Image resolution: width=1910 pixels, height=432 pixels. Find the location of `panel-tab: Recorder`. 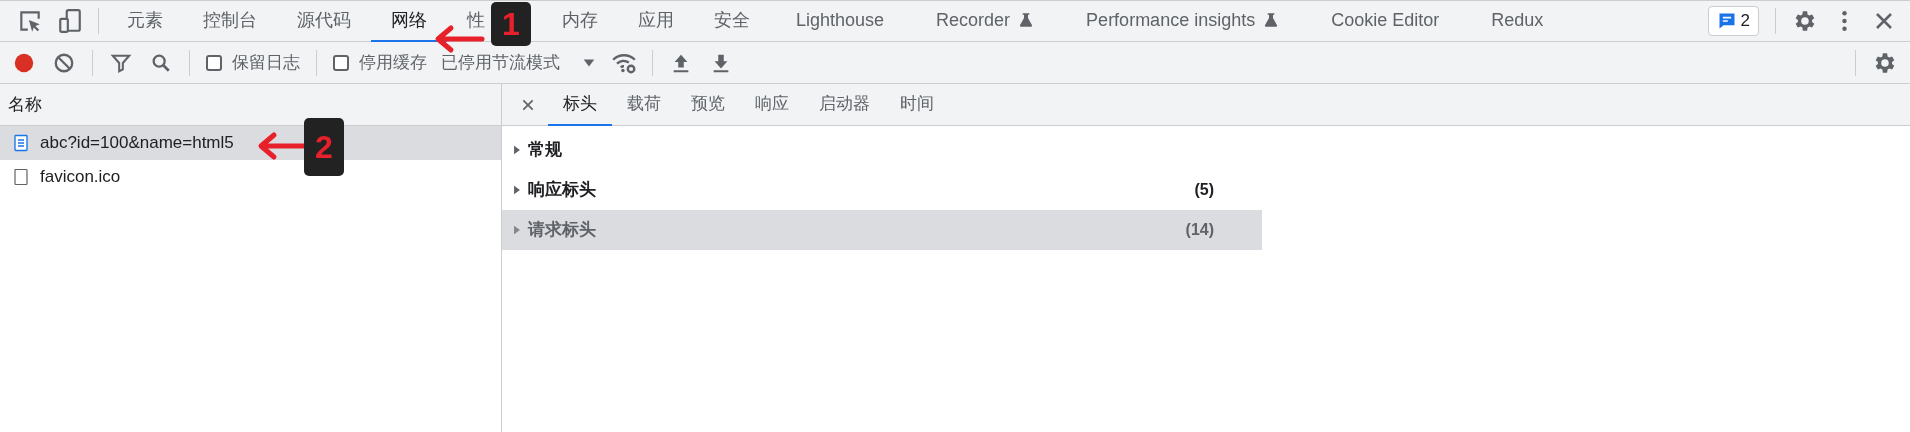

panel-tab: Recorder is located at coordinates (985, 21).